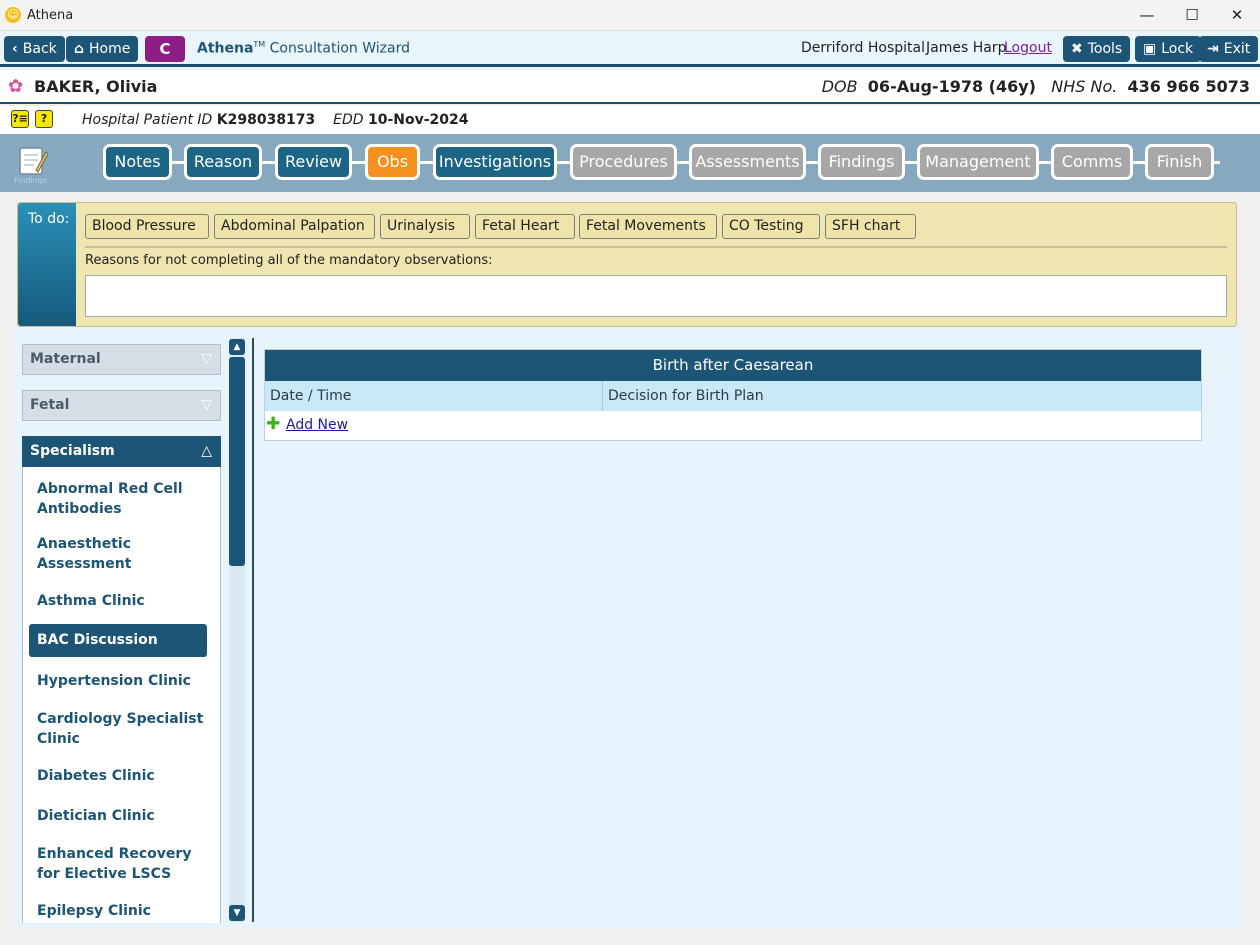 The width and height of the screenshot is (1260, 945). What do you see at coordinates (1028, 48) in the screenshot?
I see `logout-link: Logout` at bounding box center [1028, 48].